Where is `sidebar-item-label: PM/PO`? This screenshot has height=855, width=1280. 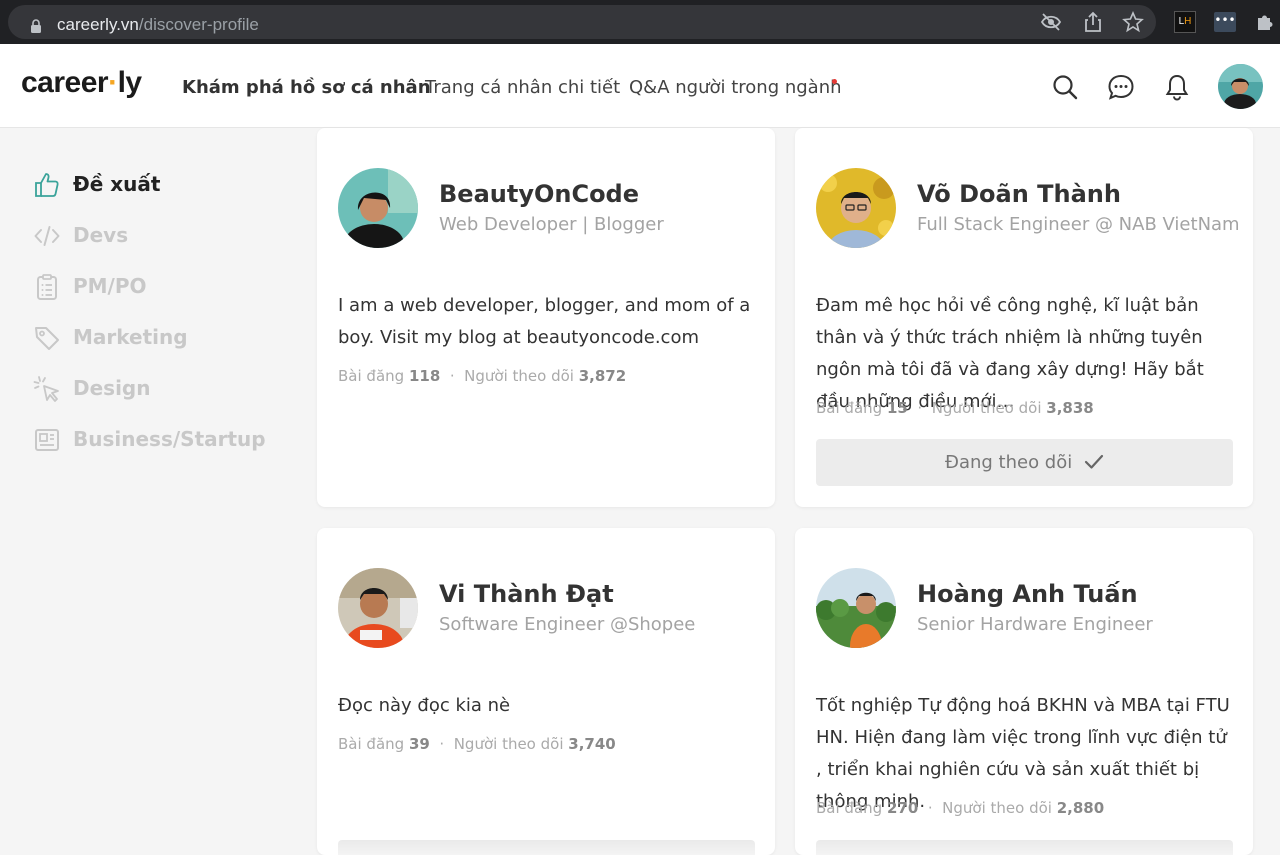 sidebar-item-label: PM/PO is located at coordinates (110, 286).